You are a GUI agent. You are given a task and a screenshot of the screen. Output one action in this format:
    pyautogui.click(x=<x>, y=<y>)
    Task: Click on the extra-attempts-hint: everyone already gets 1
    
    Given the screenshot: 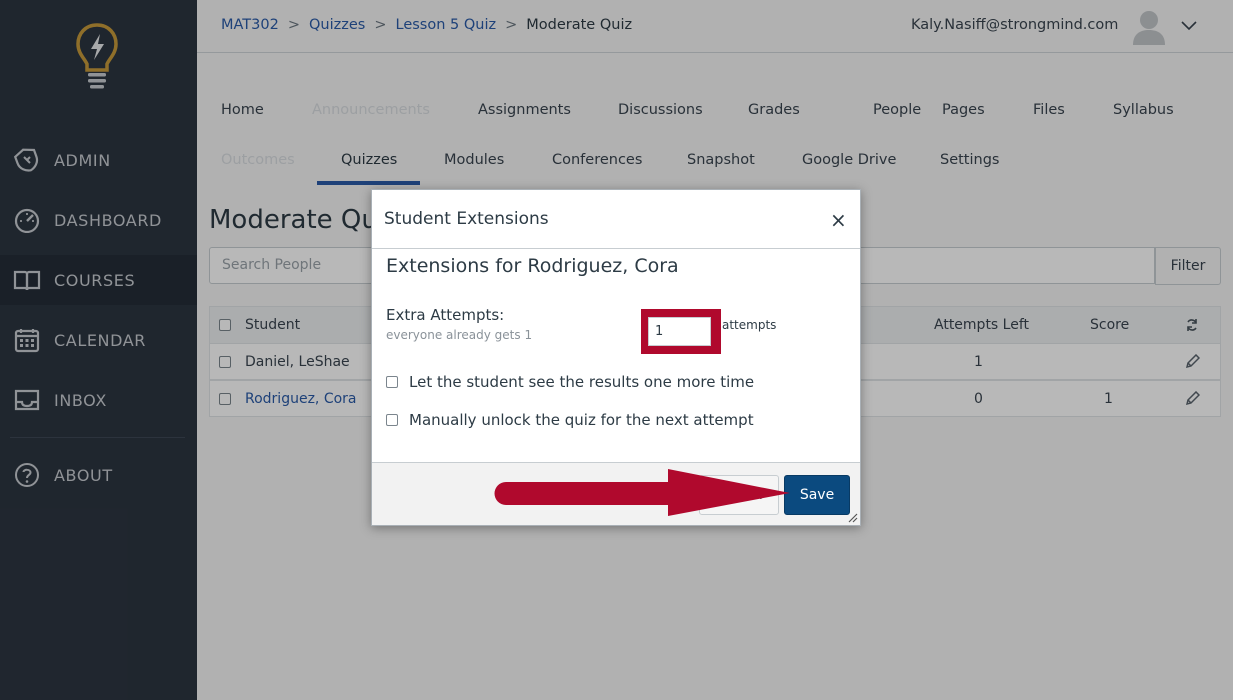 What is the action you would take?
    pyautogui.click(x=459, y=335)
    